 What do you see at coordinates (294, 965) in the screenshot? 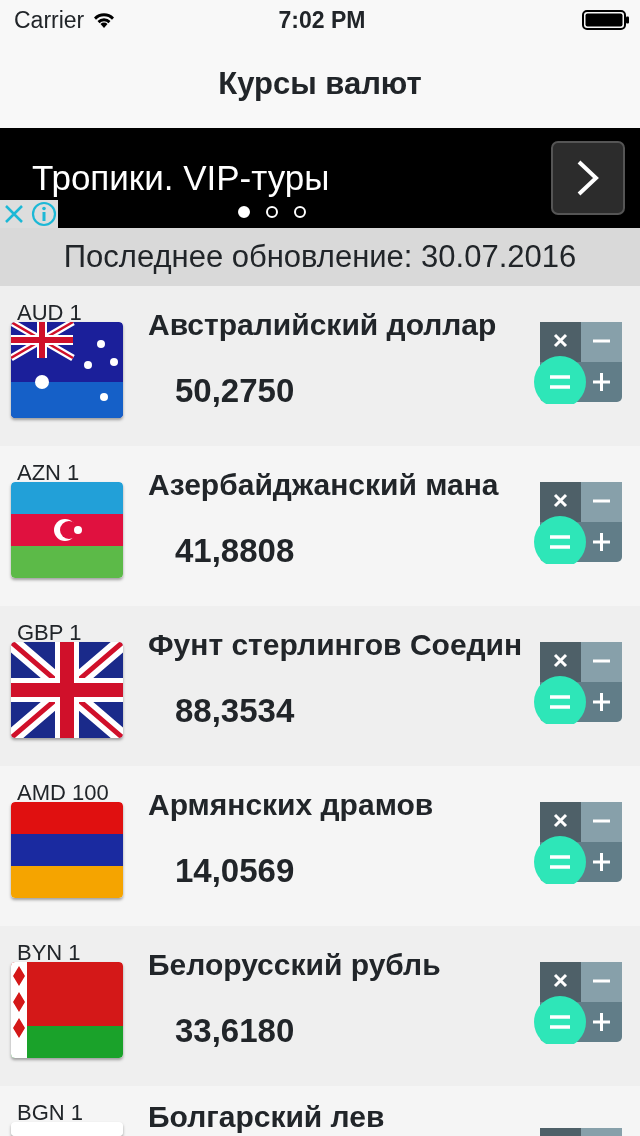
I see `currency-name: Белорусский рубль` at bounding box center [294, 965].